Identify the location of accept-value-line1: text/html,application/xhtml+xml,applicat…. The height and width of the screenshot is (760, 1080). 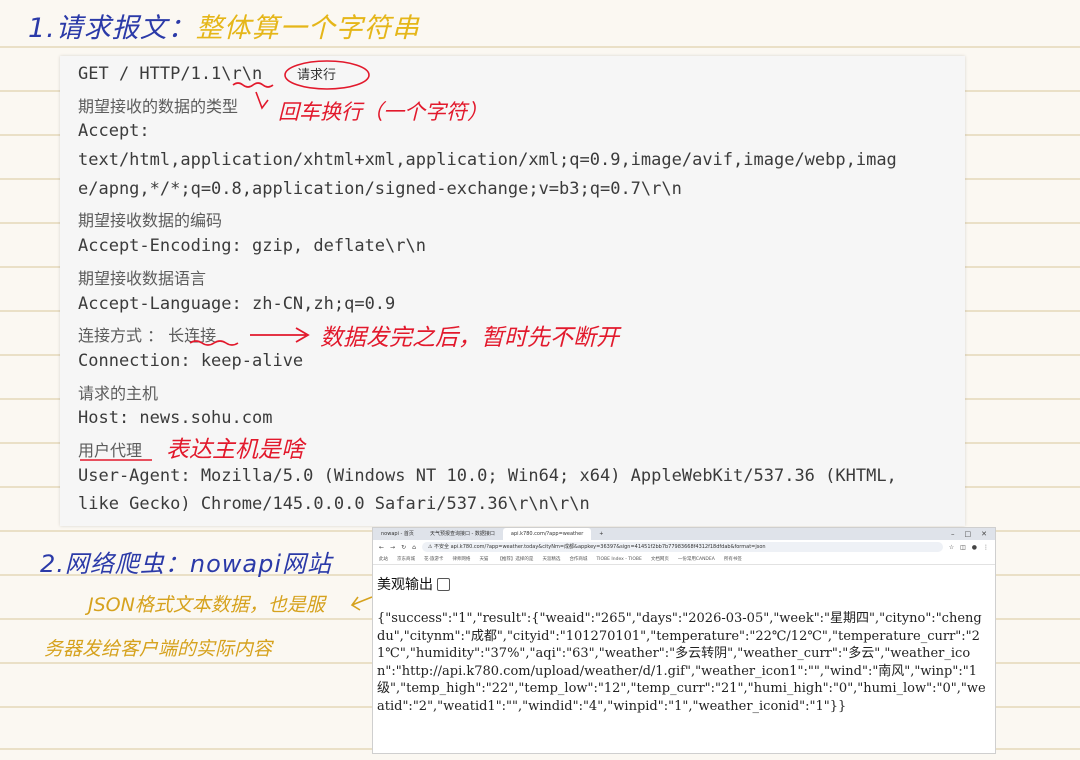
(487, 160).